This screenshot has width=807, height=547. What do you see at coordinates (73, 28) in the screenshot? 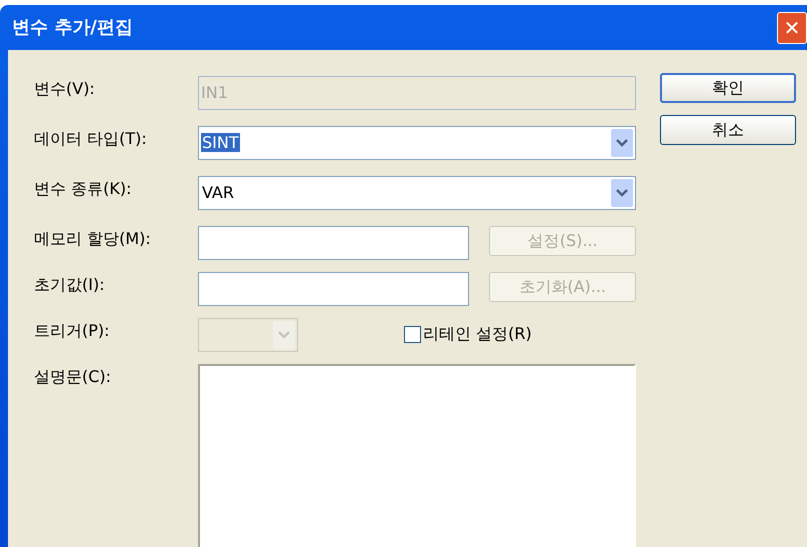
I see `window-title: 변수 추가/편집` at bounding box center [73, 28].